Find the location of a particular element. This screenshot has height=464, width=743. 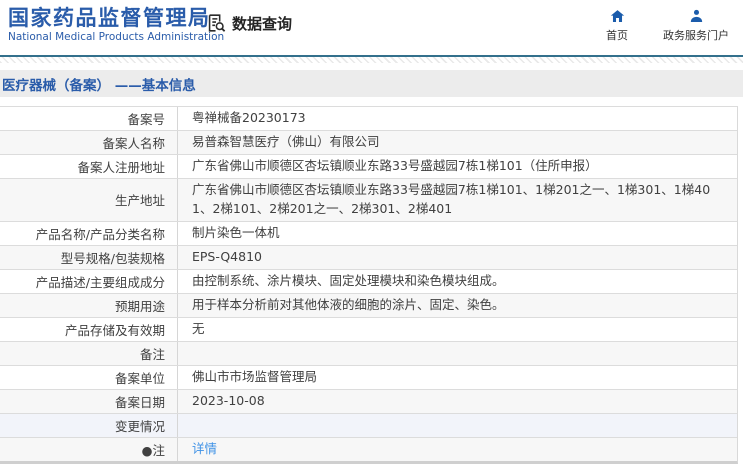

row-value: 制片染色一体机 is located at coordinates (236, 232).